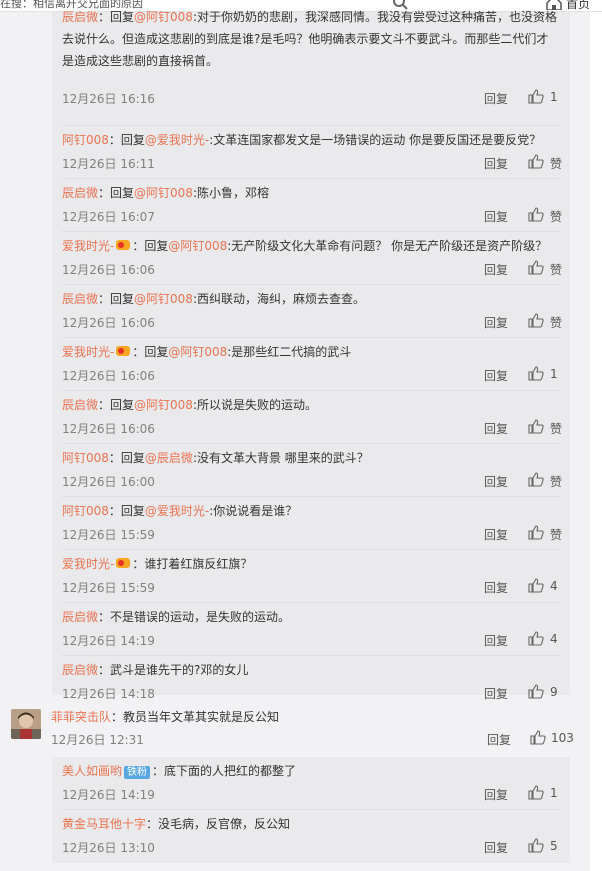 The image size is (602, 871). Describe the element at coordinates (310, 771) in the screenshot. I see `reply-content: 美人如画哟 铁粉 ：底下面的人把红的都整了` at that location.